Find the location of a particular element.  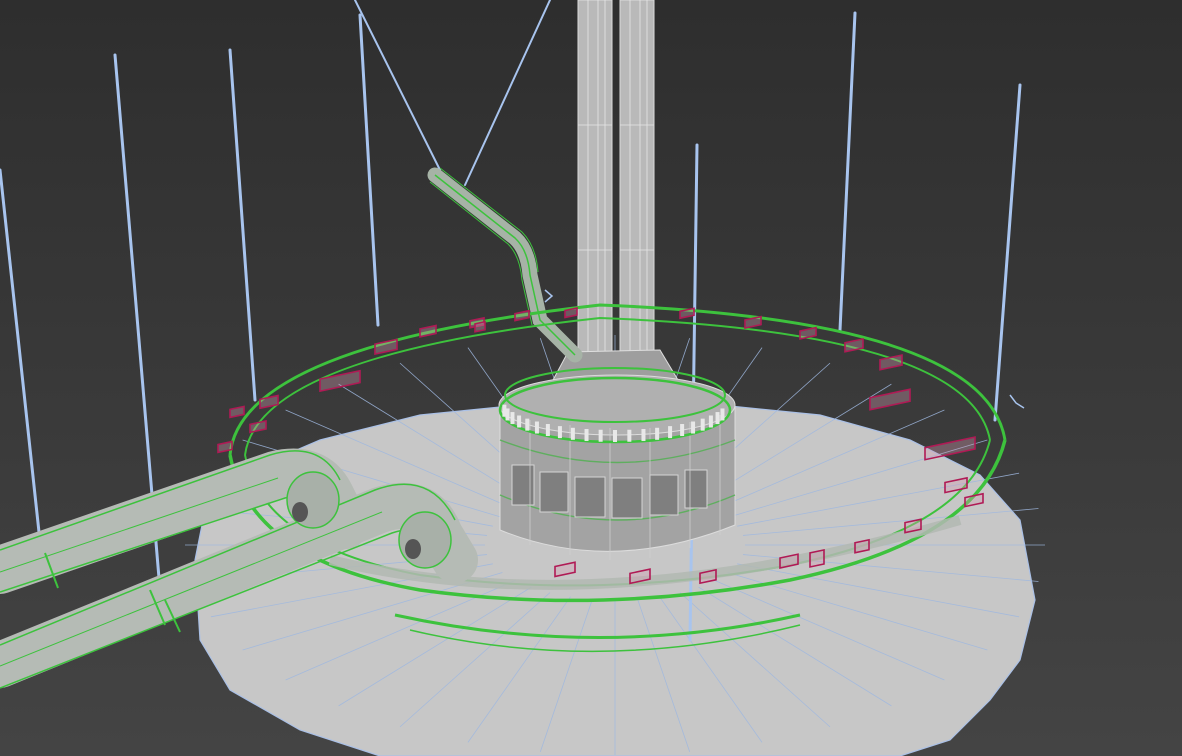

central-tower is located at coordinates (617, 454).